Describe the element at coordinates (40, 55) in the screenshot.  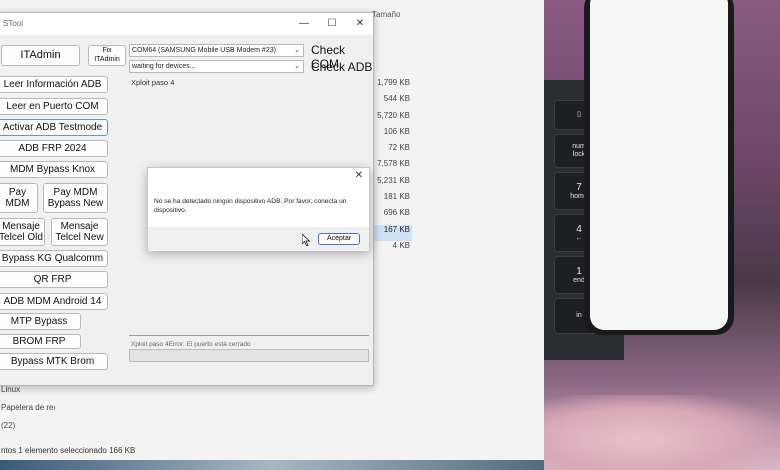
I see `itadmin-button: ITAdmin` at that location.